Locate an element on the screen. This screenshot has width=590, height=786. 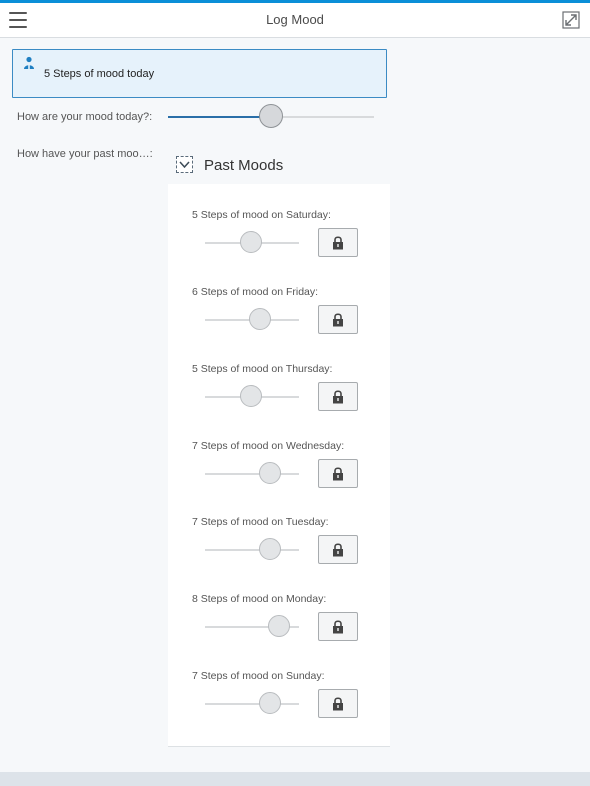
today-mood-slider is located at coordinates (271, 116).